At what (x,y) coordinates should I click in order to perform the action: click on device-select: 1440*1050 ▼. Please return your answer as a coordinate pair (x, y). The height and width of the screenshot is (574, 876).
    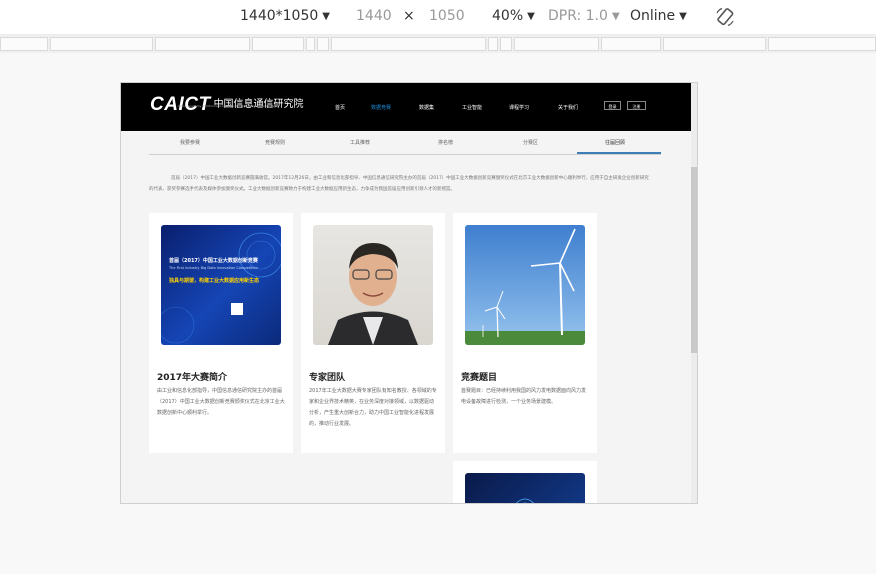
    Looking at the image, I should click on (285, 16).